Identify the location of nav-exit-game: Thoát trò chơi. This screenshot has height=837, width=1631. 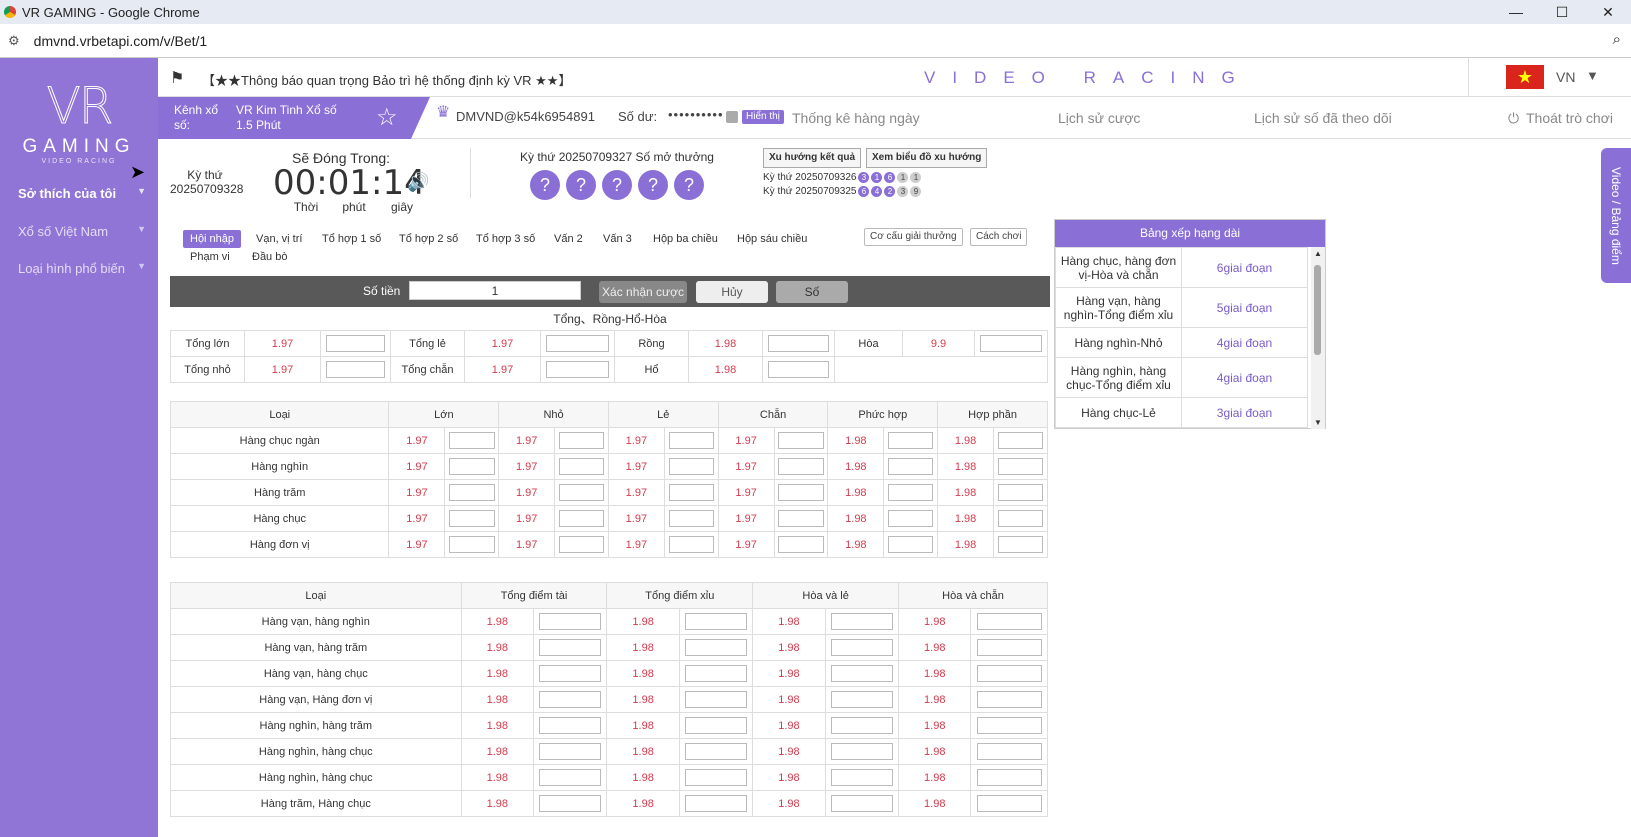
(1569, 118).